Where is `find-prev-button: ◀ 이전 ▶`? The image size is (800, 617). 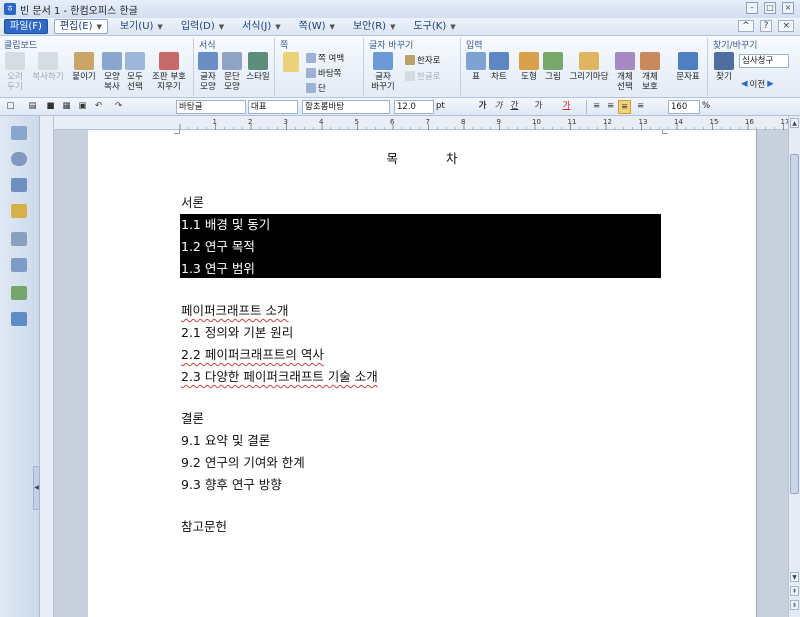
find-prev-button: ◀ 이전 ▶ is located at coordinates (757, 84).